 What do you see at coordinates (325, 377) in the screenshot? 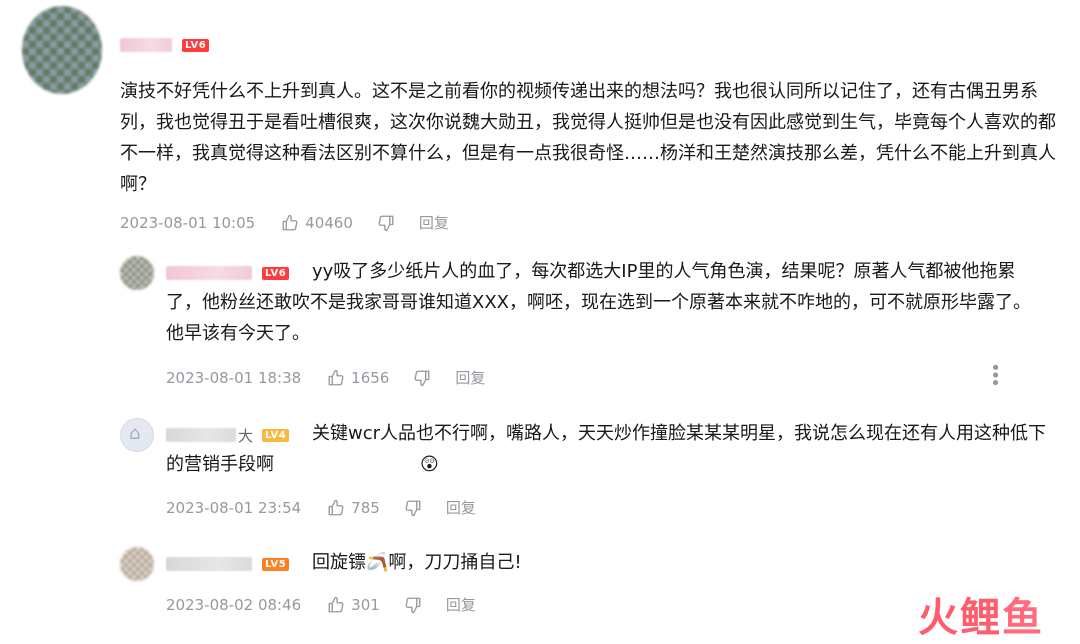
I see `reply-meta: 2023-08-01 18:38 1656 回复` at bounding box center [325, 377].